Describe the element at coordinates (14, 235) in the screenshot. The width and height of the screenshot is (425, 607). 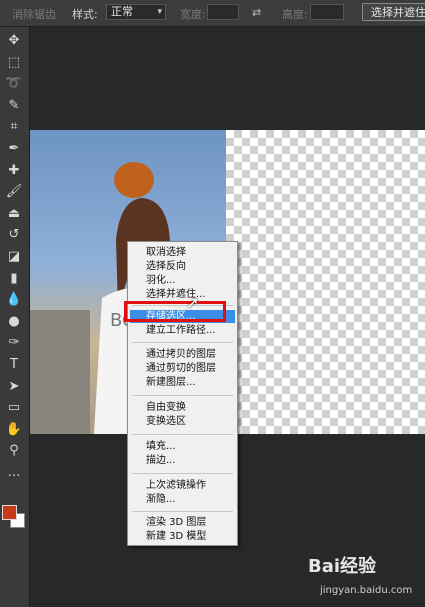
I see `history-brush-icon: ↺` at that location.